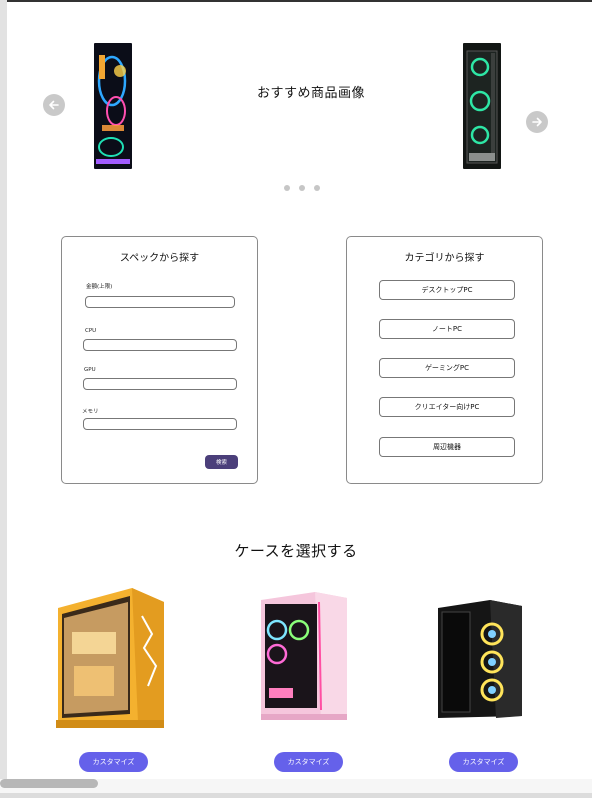 The width and height of the screenshot is (592, 798). I want to click on horizontal-scrollbar-thumb, so click(49, 783).